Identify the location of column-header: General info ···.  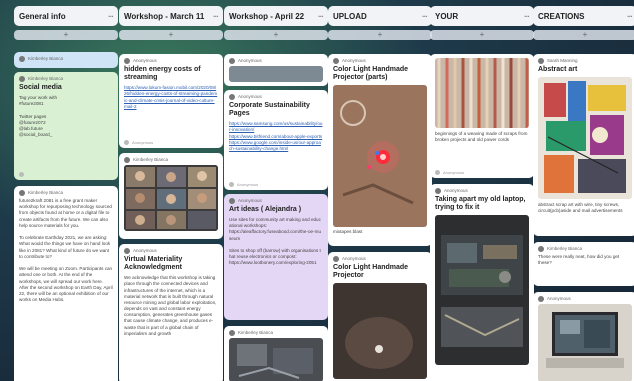
(66, 16).